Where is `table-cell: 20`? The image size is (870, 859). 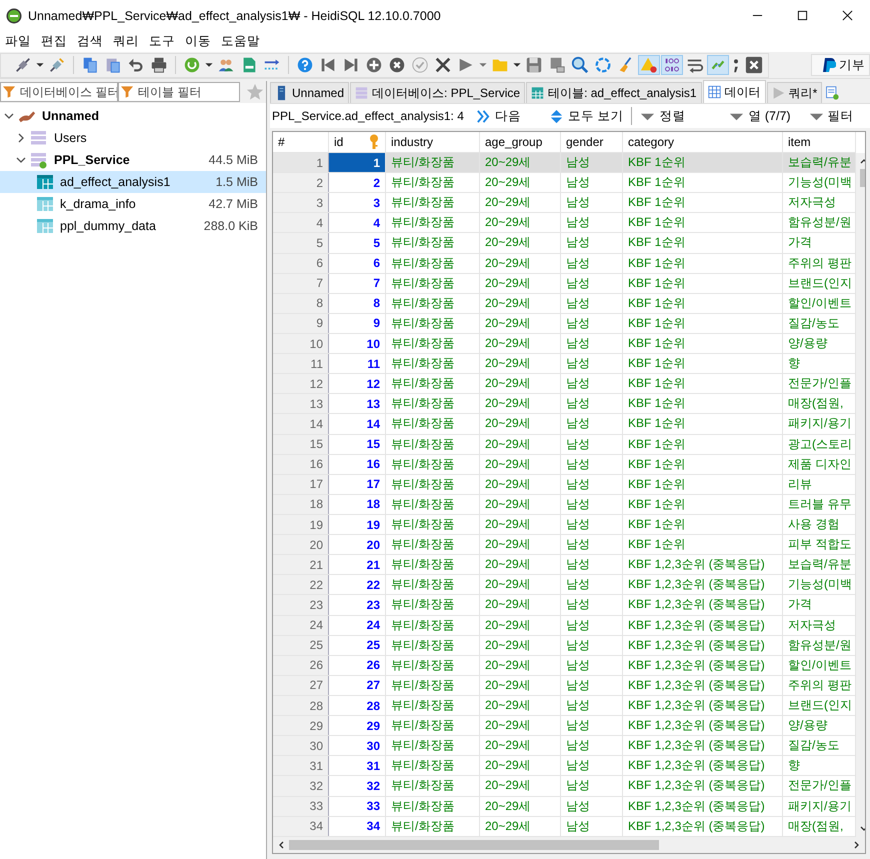
table-cell: 20 is located at coordinates (357, 544).